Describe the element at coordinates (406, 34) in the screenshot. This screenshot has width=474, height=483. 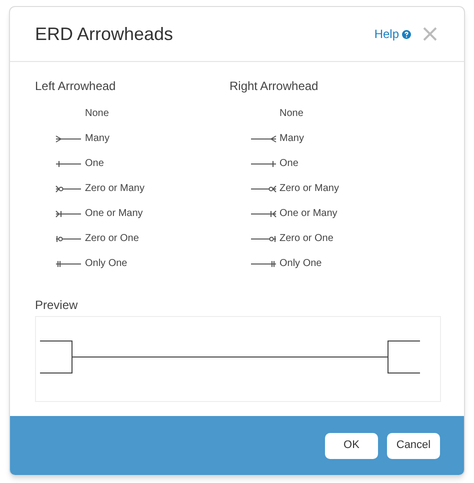
I see `help-icon` at that location.